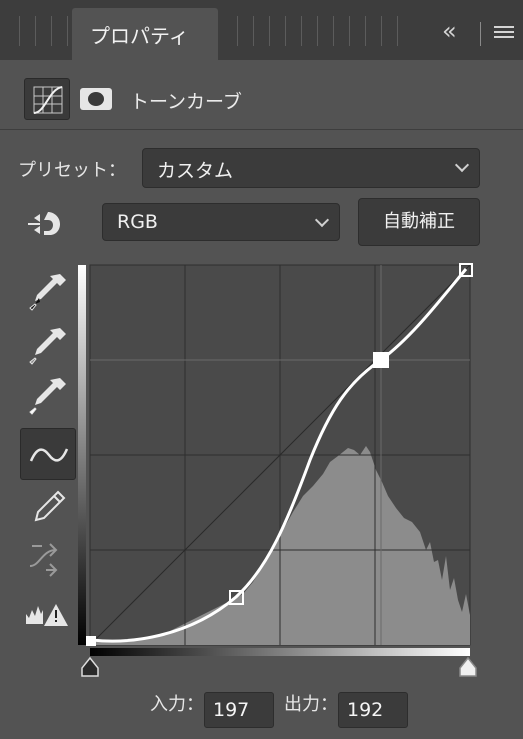 This screenshot has height=739, width=523. Describe the element at coordinates (480, 34) in the screenshot. I see `tab-divider` at that location.